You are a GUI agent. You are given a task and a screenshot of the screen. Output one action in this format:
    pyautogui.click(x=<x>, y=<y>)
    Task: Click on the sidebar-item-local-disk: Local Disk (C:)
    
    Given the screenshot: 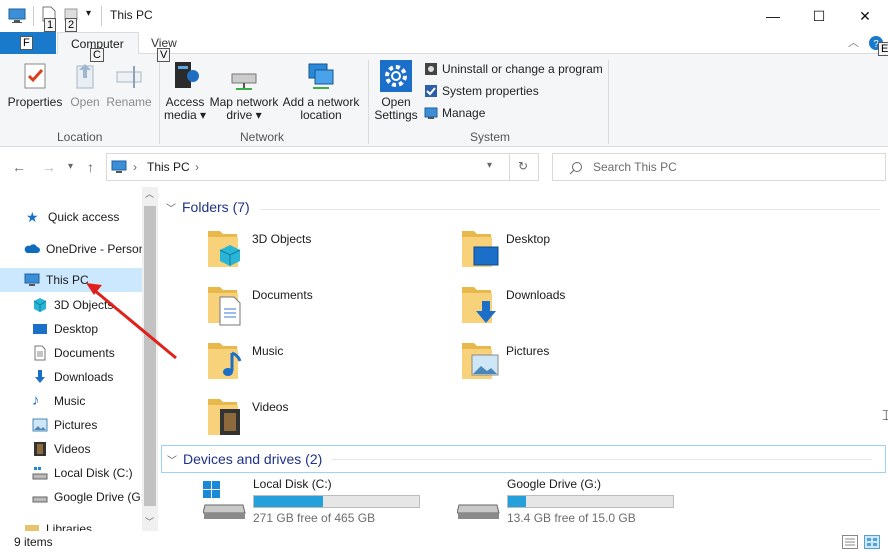 What is the action you would take?
    pyautogui.click(x=71, y=473)
    